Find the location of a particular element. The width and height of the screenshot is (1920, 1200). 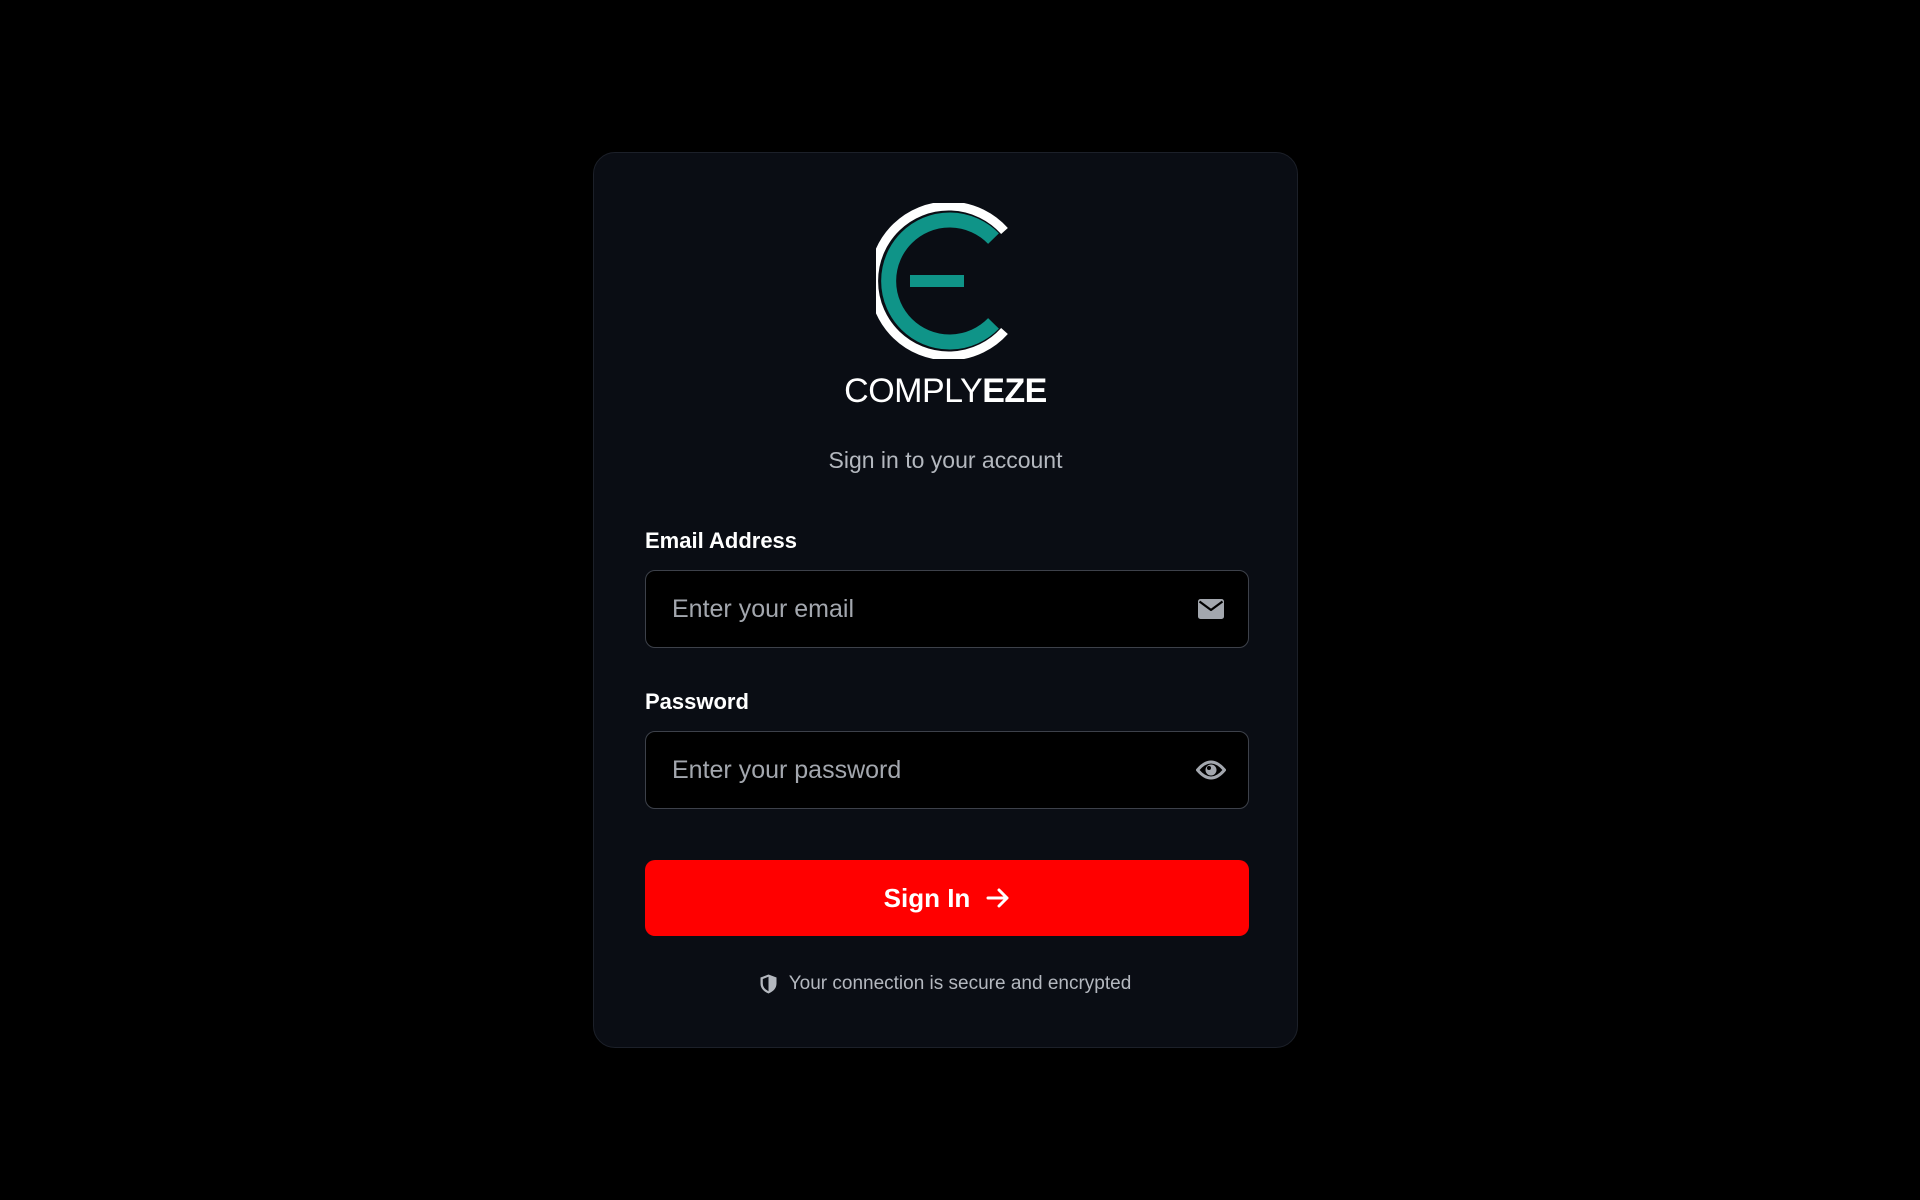

password-field-wrapper is located at coordinates (947, 770).